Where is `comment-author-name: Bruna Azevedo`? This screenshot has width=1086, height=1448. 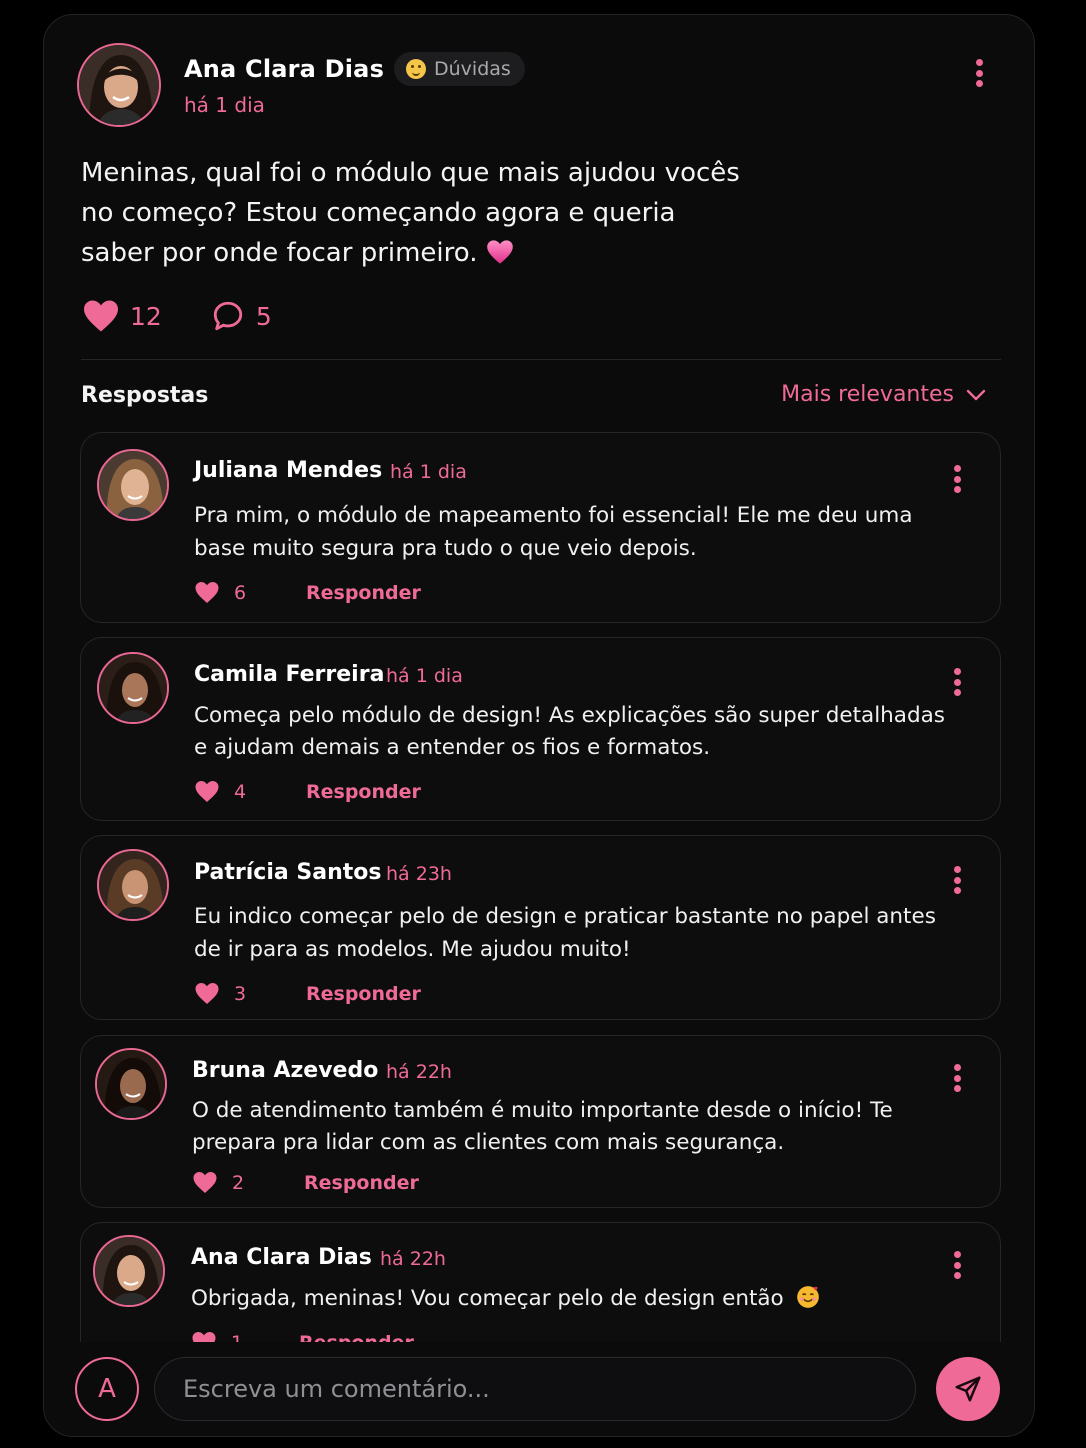 comment-author-name: Bruna Azevedo is located at coordinates (285, 1070).